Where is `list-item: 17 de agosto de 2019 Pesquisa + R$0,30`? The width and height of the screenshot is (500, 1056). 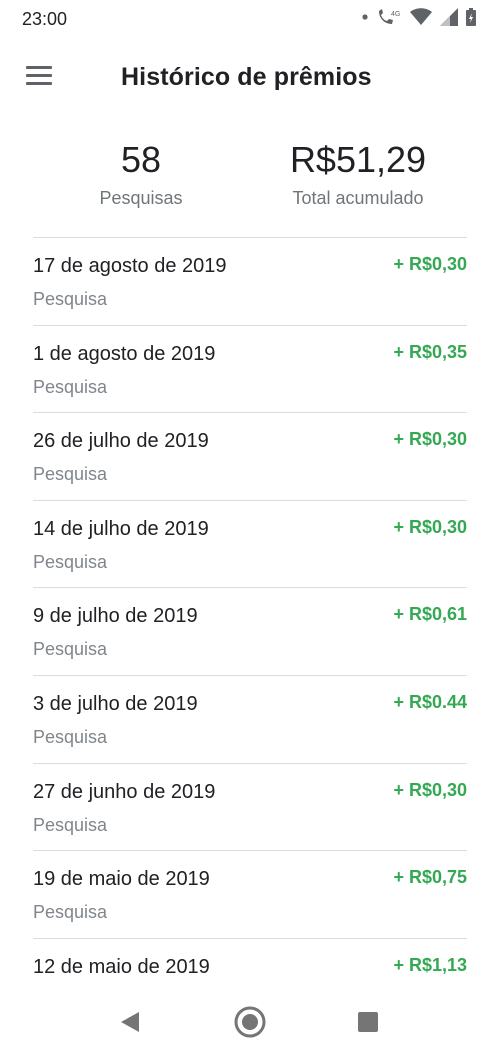 list-item: 17 de agosto de 2019 Pesquisa + R$0,30 is located at coordinates (250, 281).